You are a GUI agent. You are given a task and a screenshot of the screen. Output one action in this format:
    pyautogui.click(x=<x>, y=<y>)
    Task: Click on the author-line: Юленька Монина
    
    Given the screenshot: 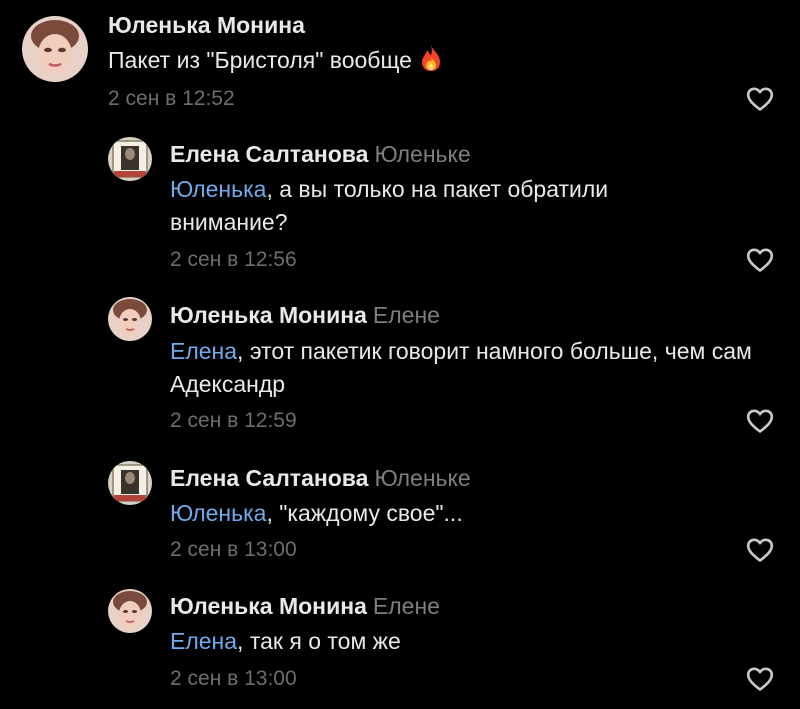 What is the action you would take?
    pyautogui.click(x=206, y=25)
    